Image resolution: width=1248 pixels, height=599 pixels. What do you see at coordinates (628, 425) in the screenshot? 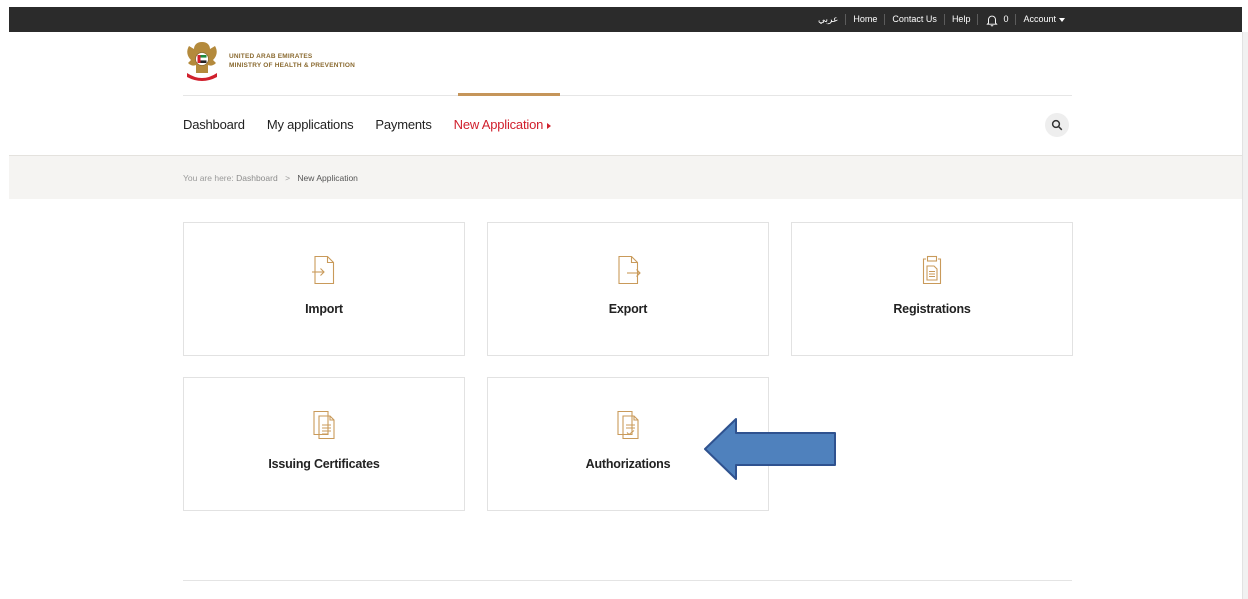
I see `document-check-icon` at bounding box center [628, 425].